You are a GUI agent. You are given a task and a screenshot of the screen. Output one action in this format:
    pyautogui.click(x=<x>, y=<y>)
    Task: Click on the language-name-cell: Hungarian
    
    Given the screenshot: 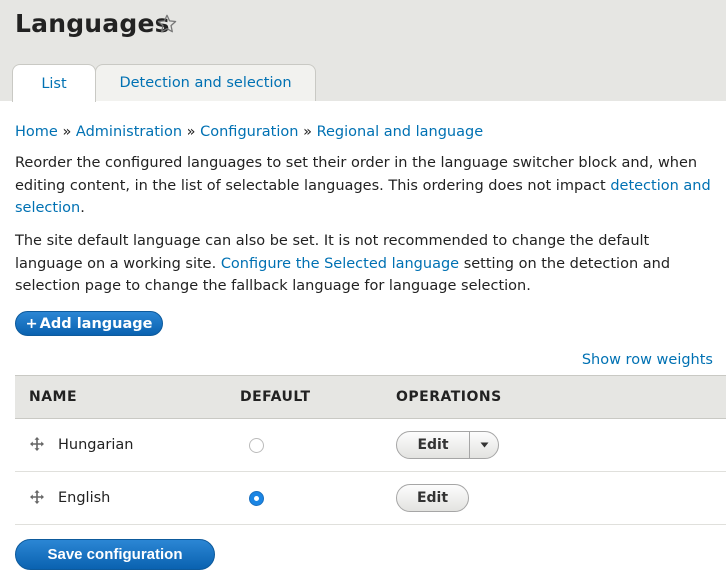 What is the action you would take?
    pyautogui.click(x=127, y=445)
    